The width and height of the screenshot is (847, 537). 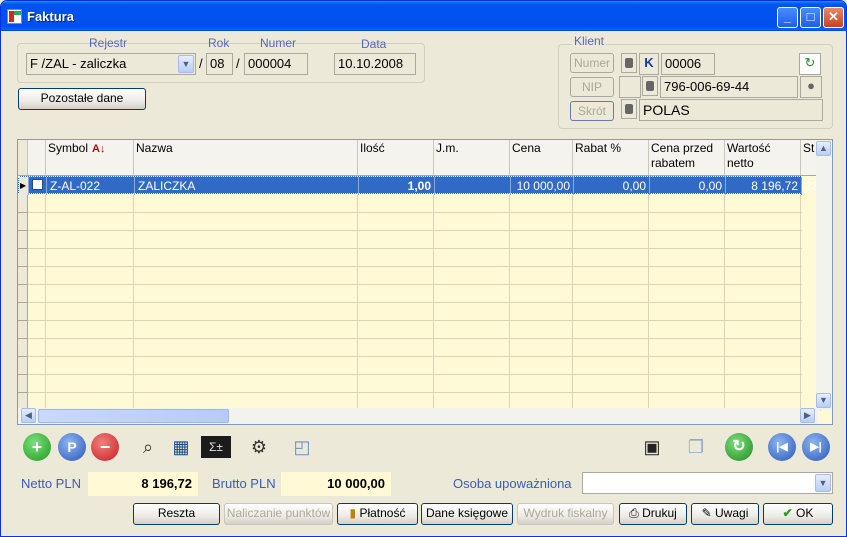 What do you see at coordinates (696, 447) in the screenshot?
I see `copy-windows-icon: ❐` at bounding box center [696, 447].